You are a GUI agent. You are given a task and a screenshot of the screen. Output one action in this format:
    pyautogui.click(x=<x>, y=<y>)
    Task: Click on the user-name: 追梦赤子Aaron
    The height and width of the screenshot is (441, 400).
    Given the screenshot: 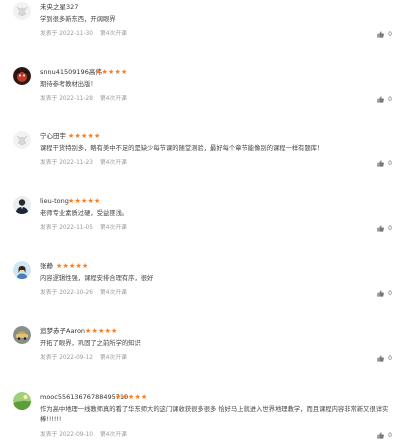 What is the action you would take?
    pyautogui.click(x=62, y=331)
    